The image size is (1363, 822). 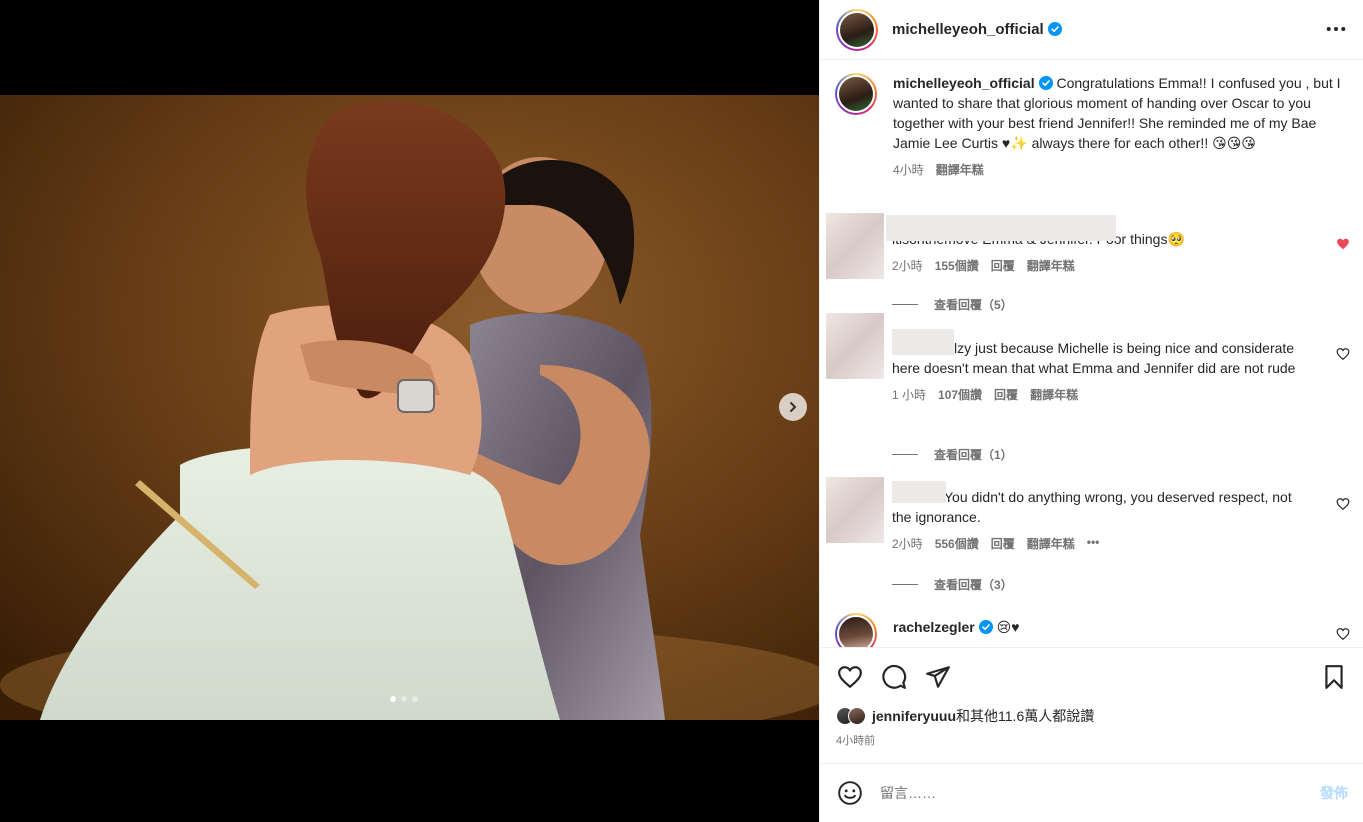 I want to click on liked-heart-icon, so click(x=1343, y=244).